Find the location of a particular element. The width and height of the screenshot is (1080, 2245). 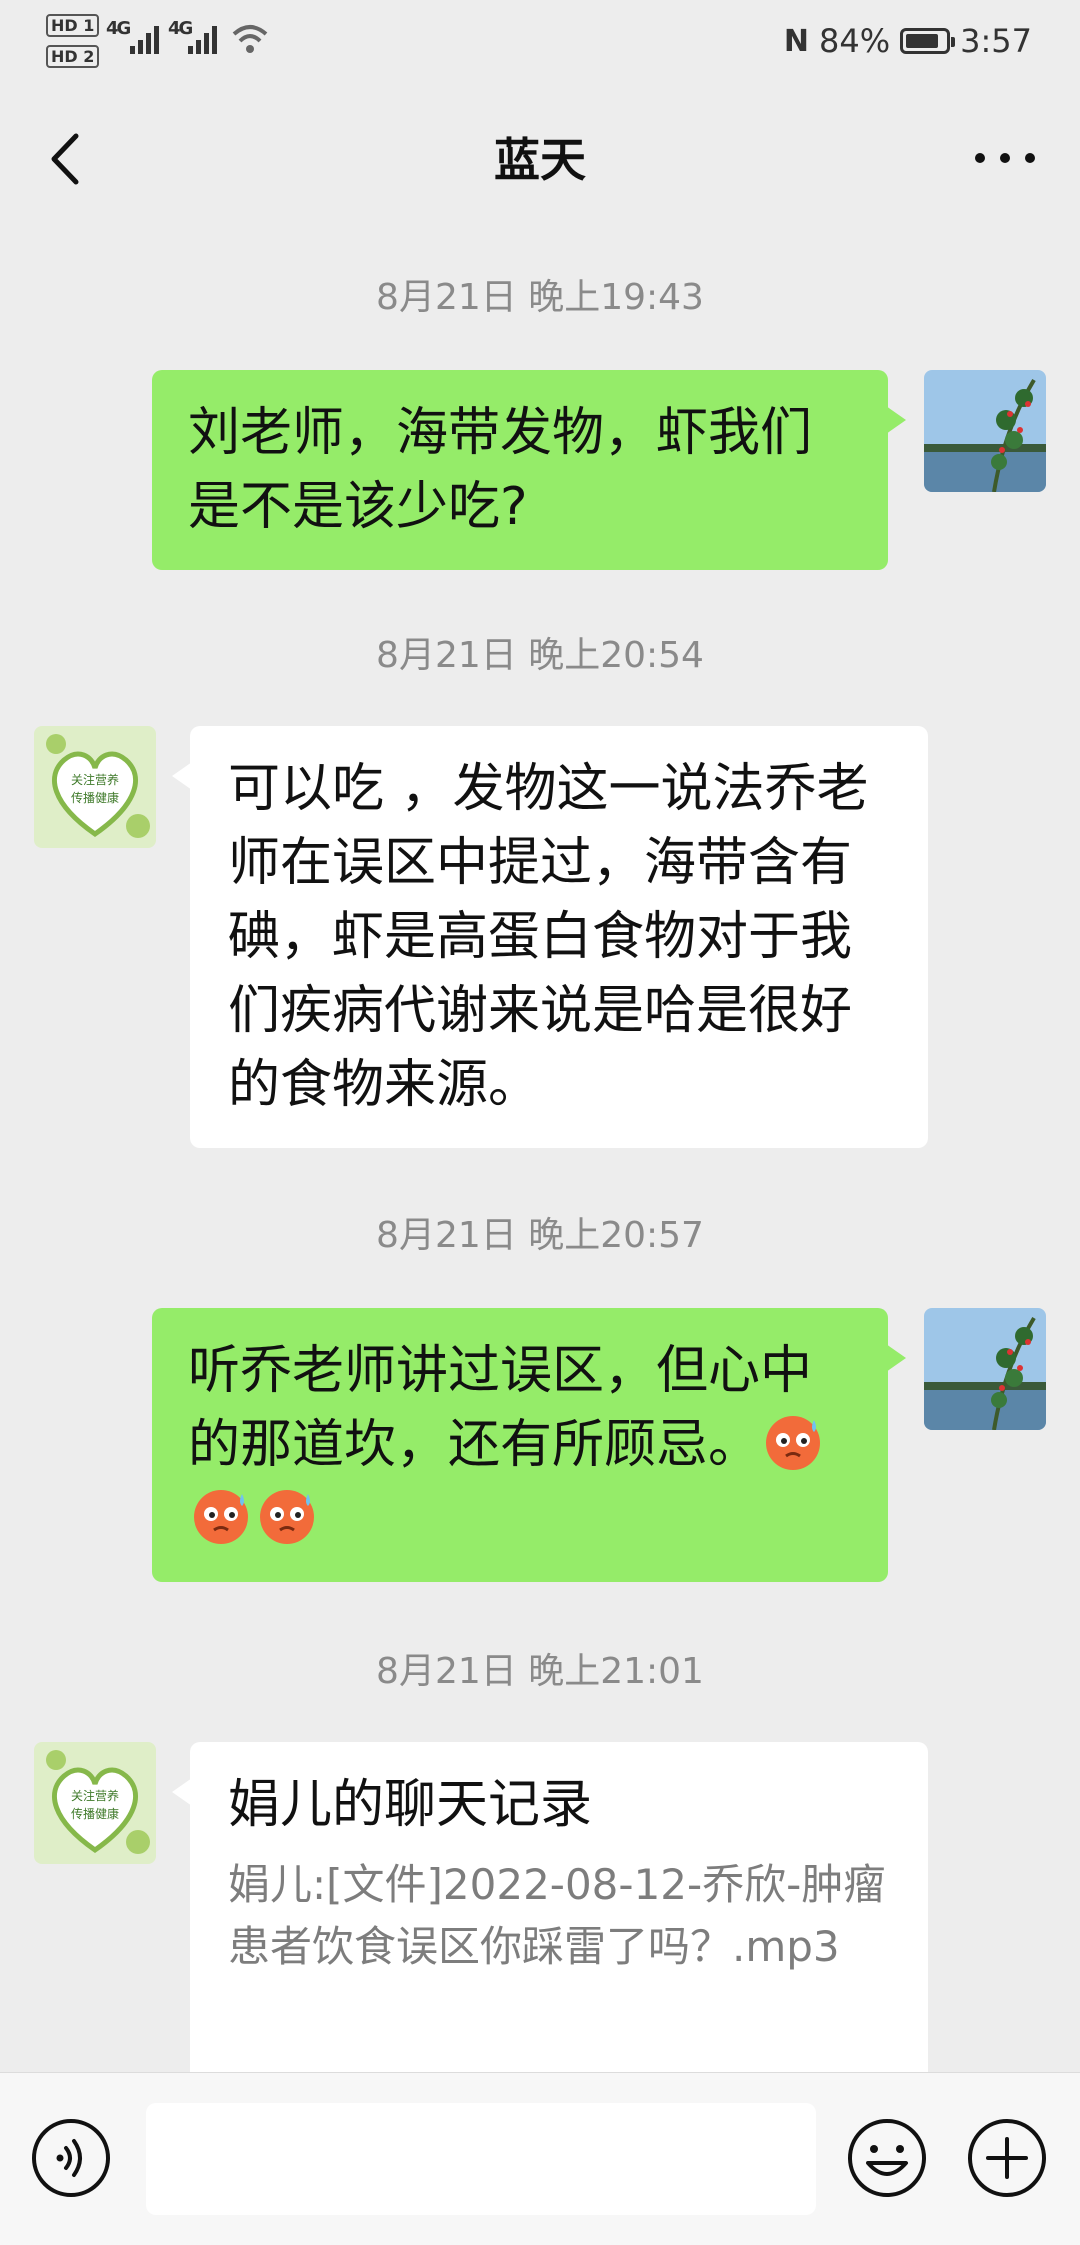

input-bar is located at coordinates (540, 2158).